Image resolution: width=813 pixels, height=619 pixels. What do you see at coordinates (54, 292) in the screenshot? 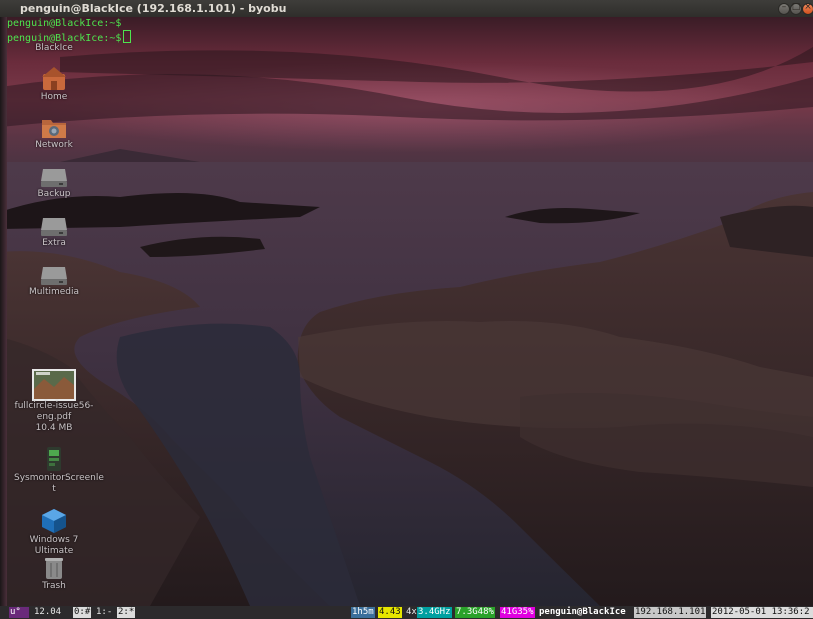
I see `desktop-icon-label: Multimedia` at bounding box center [54, 292].